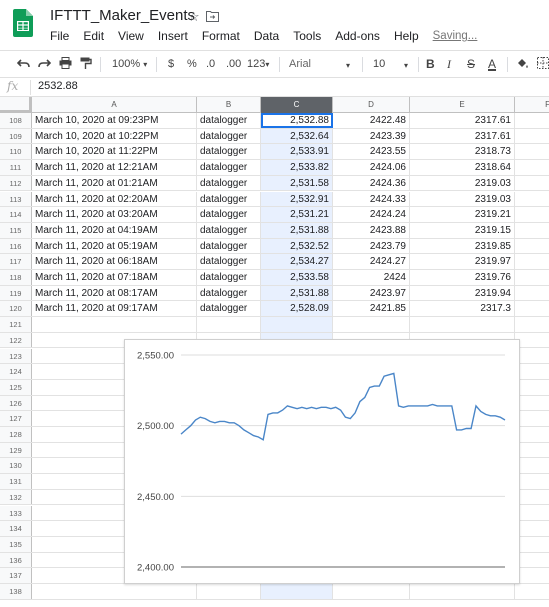 The image size is (549, 607). I want to click on zoom-select: 100% ▾, so click(129, 64).